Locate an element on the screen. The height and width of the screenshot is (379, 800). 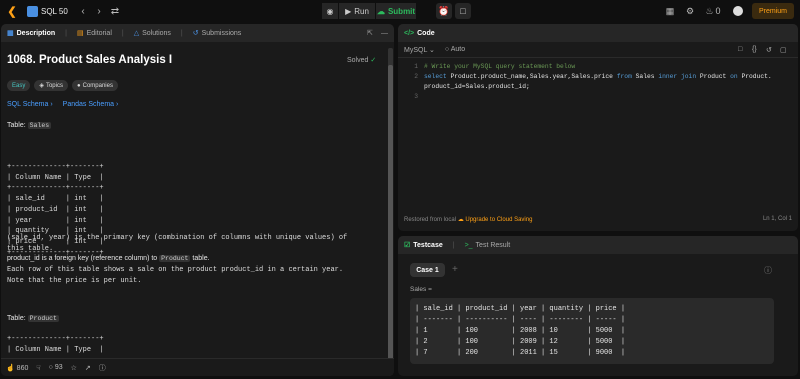
code-icon: </> is located at coordinates (409, 33).